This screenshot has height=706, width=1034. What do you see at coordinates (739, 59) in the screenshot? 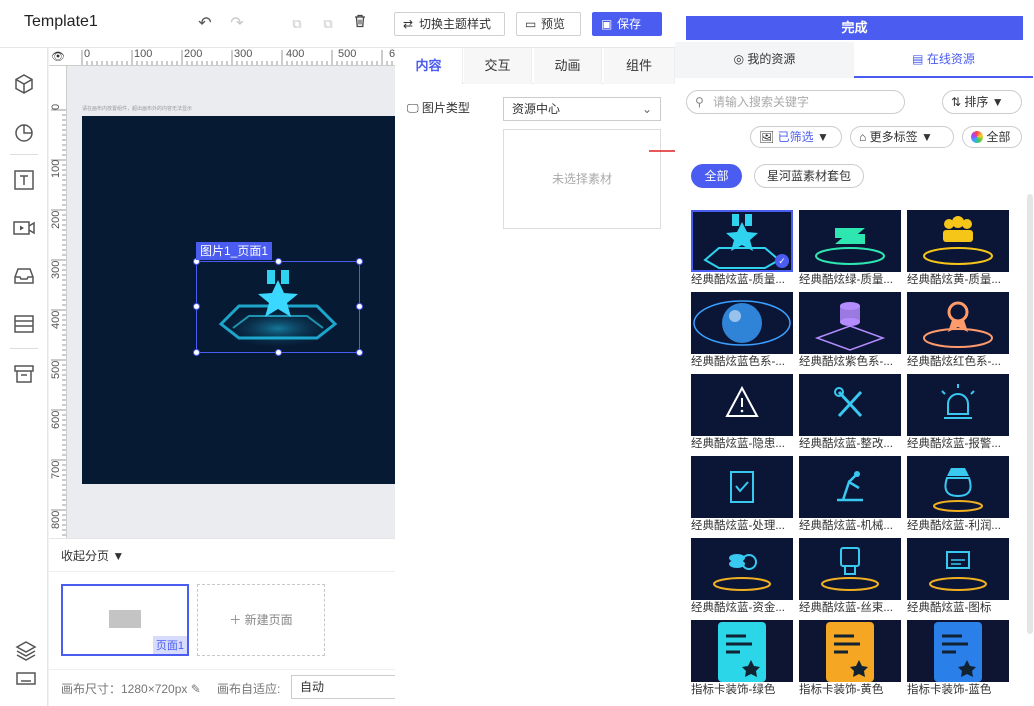
I see `user-circle-icon: ◎` at bounding box center [739, 59].